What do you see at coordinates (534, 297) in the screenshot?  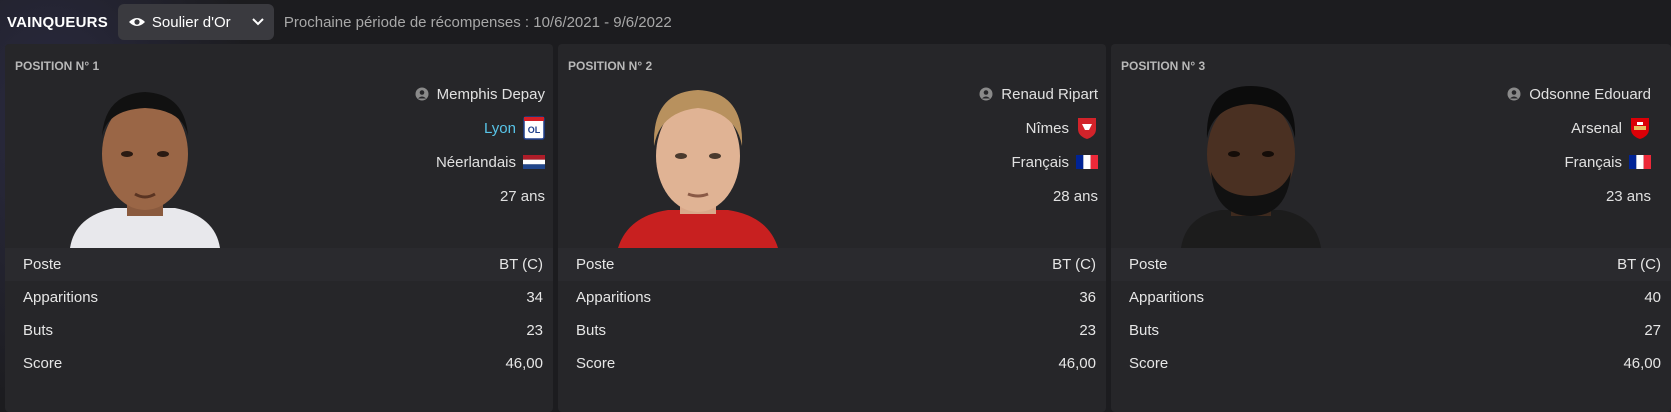 I see `stat-value: 34` at bounding box center [534, 297].